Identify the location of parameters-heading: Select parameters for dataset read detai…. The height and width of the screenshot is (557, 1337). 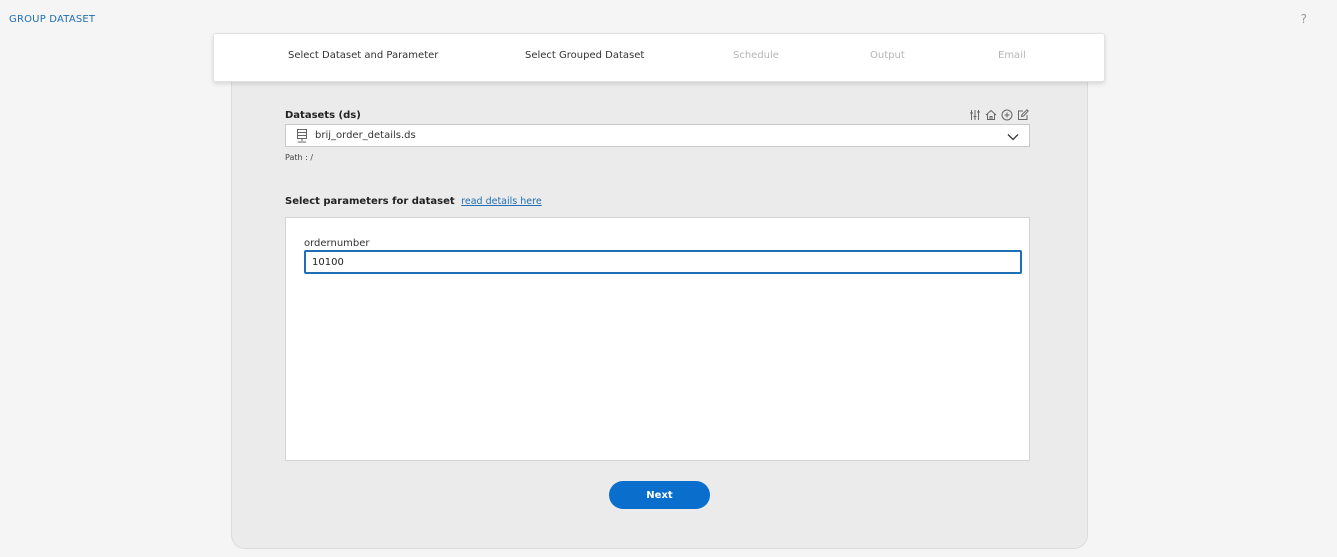
(413, 201).